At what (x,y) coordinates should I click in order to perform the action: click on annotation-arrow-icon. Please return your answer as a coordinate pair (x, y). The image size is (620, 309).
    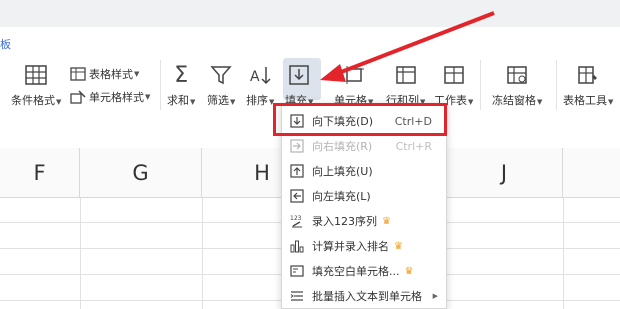
    Looking at the image, I should click on (407, 46).